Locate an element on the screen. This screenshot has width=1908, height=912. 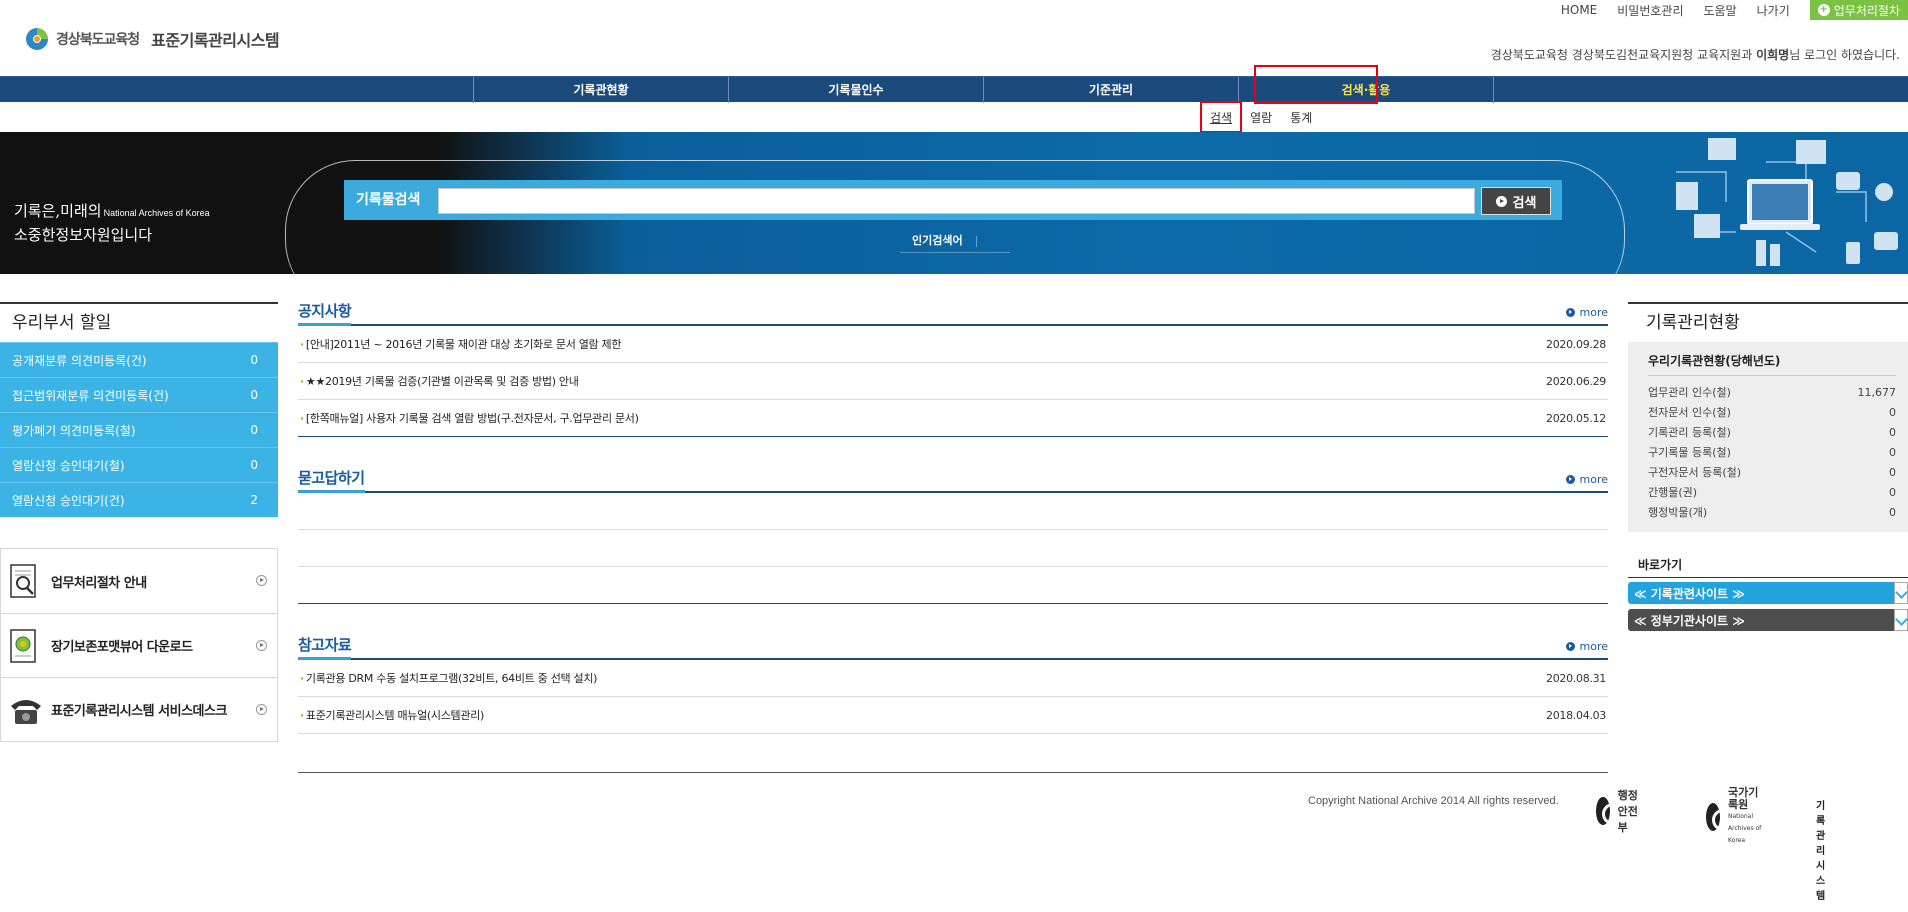
telephone-icon is located at coordinates (25, 710).